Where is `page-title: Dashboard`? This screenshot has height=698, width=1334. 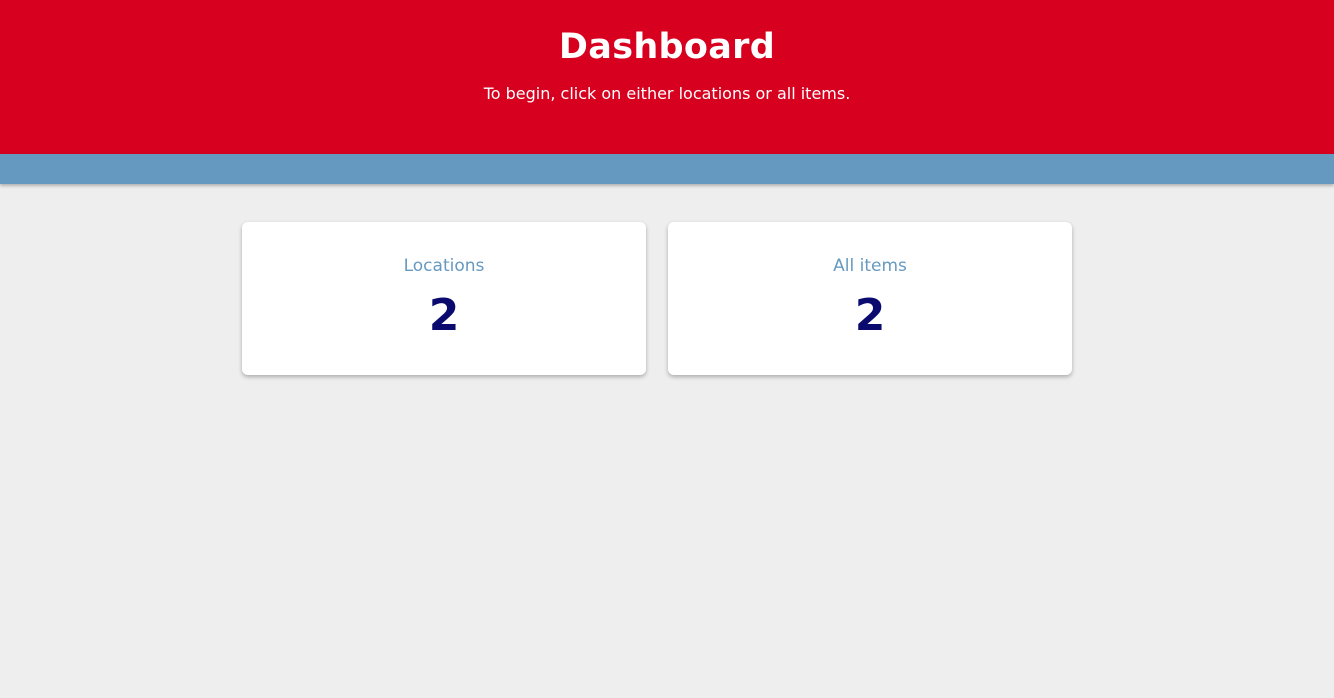 page-title: Dashboard is located at coordinates (667, 47).